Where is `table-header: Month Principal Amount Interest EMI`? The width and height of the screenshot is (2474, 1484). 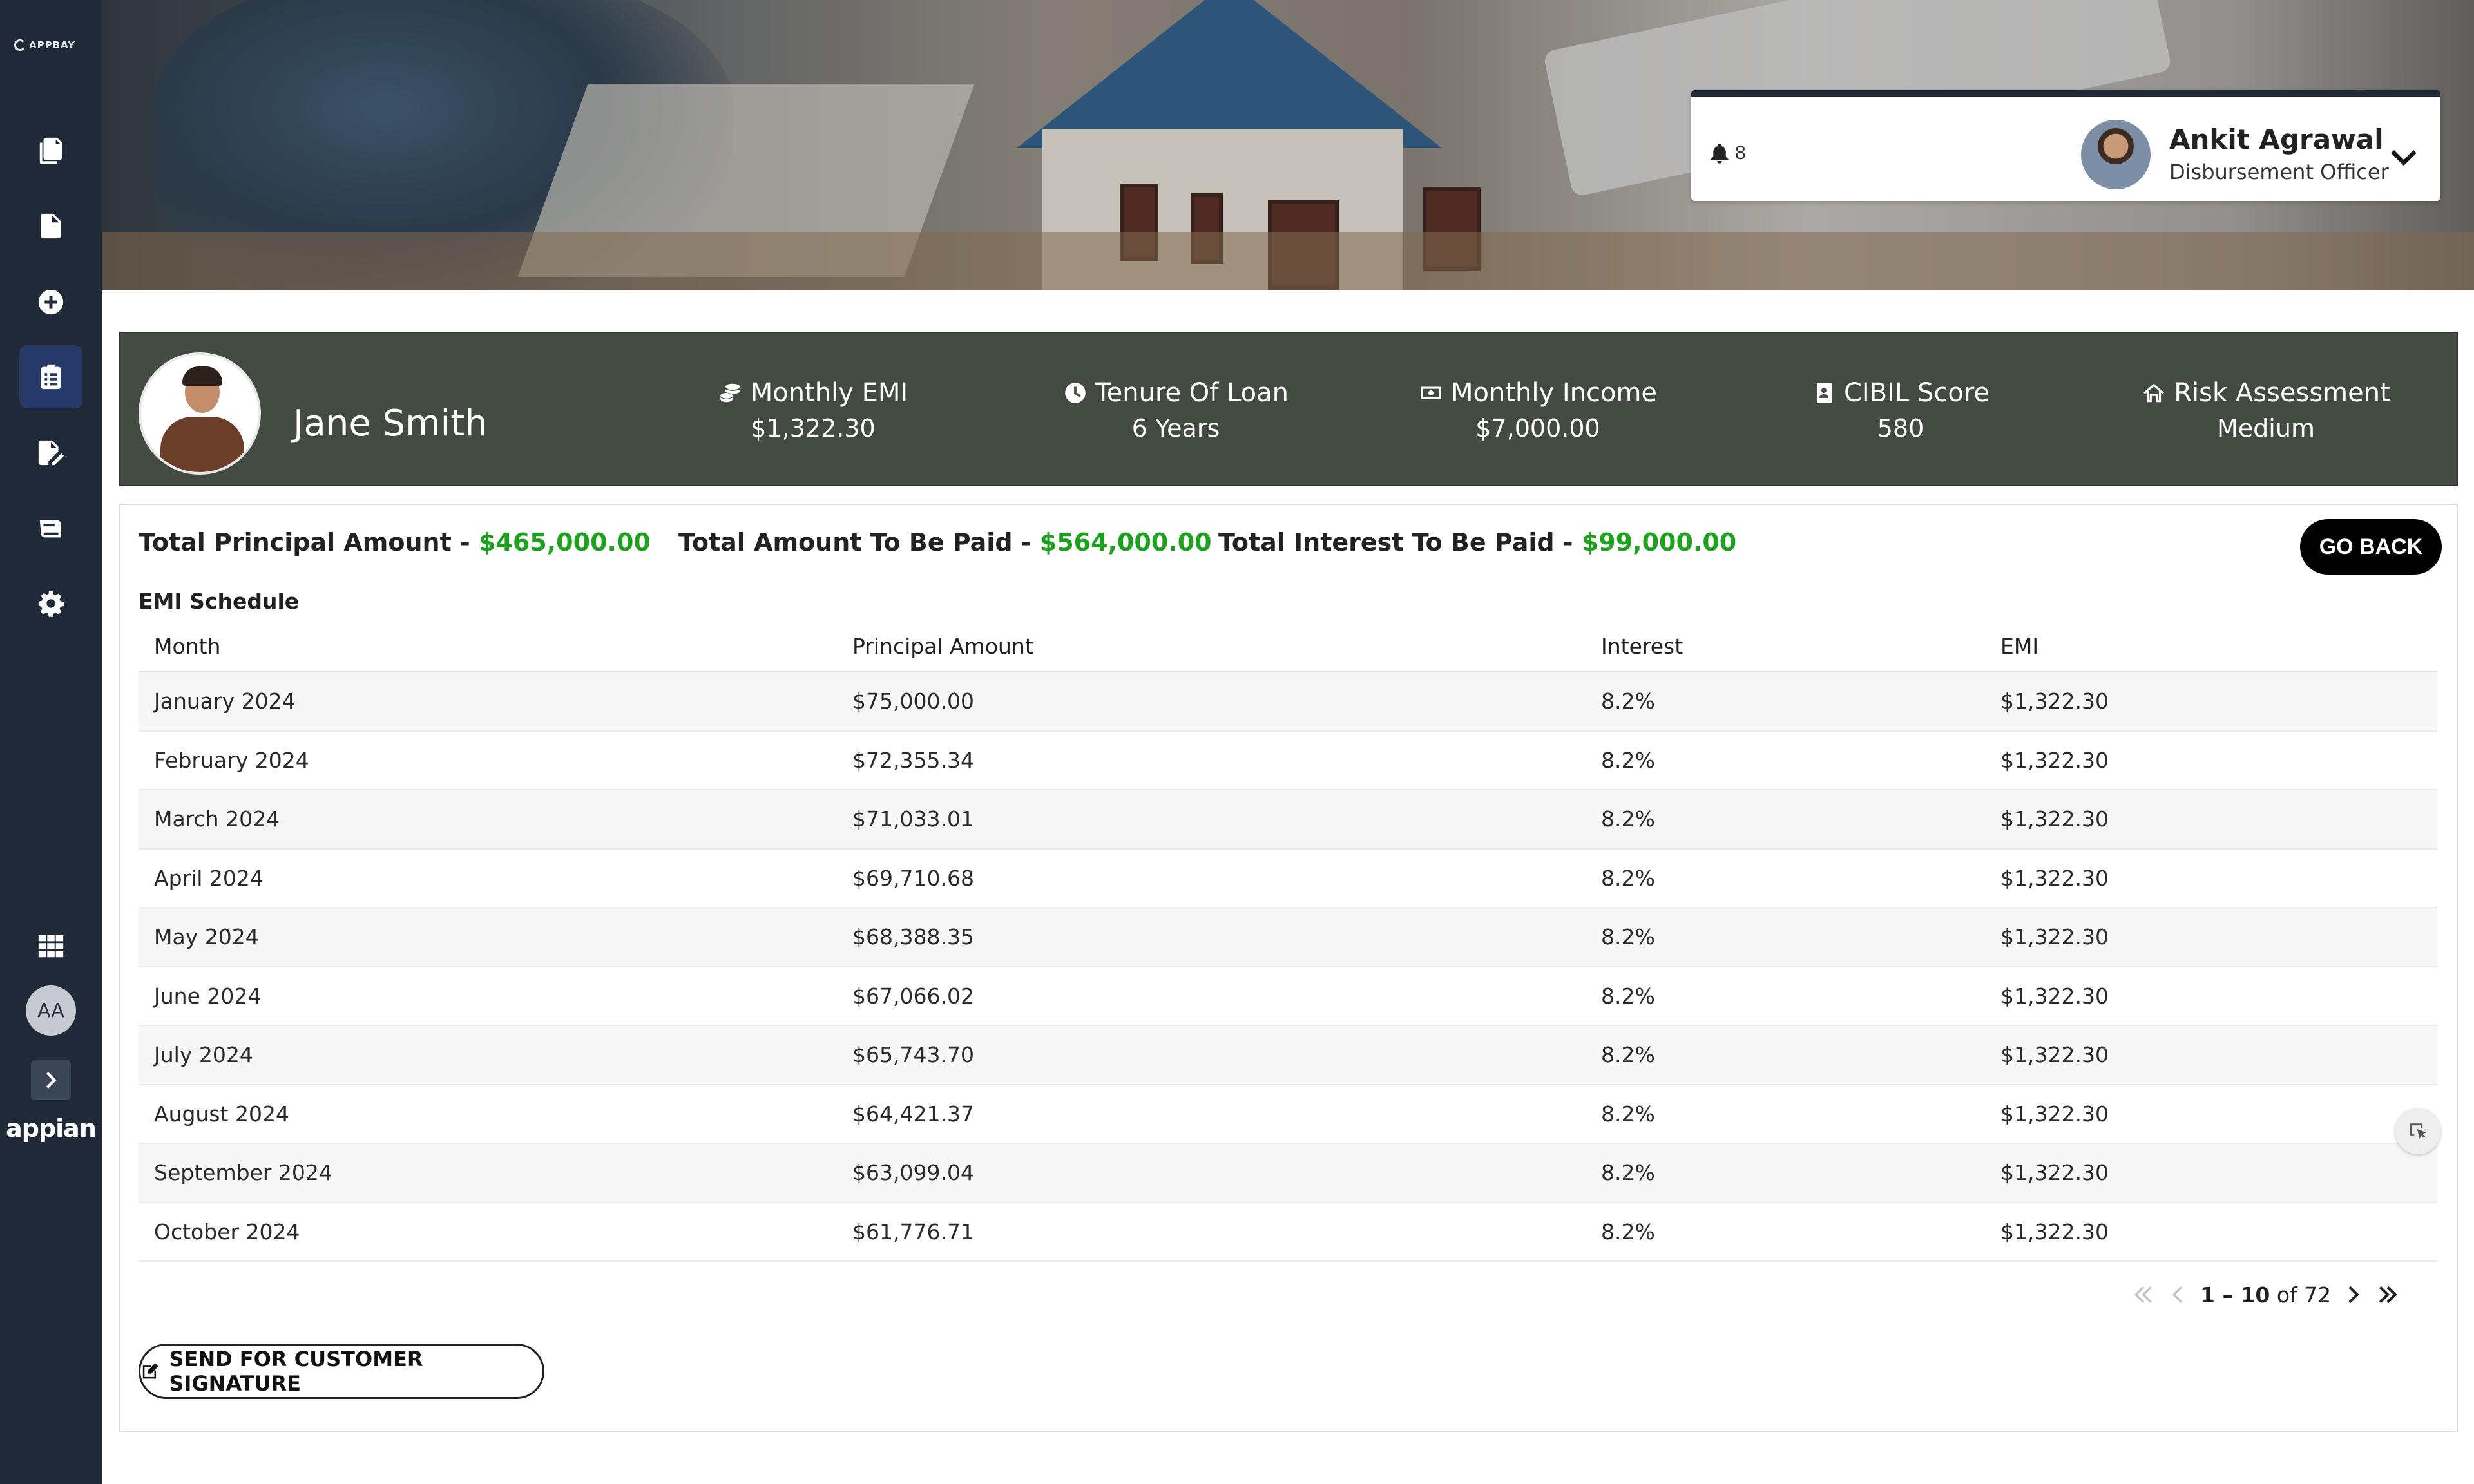 table-header: Month Principal Amount Interest EMI is located at coordinates (1288, 646).